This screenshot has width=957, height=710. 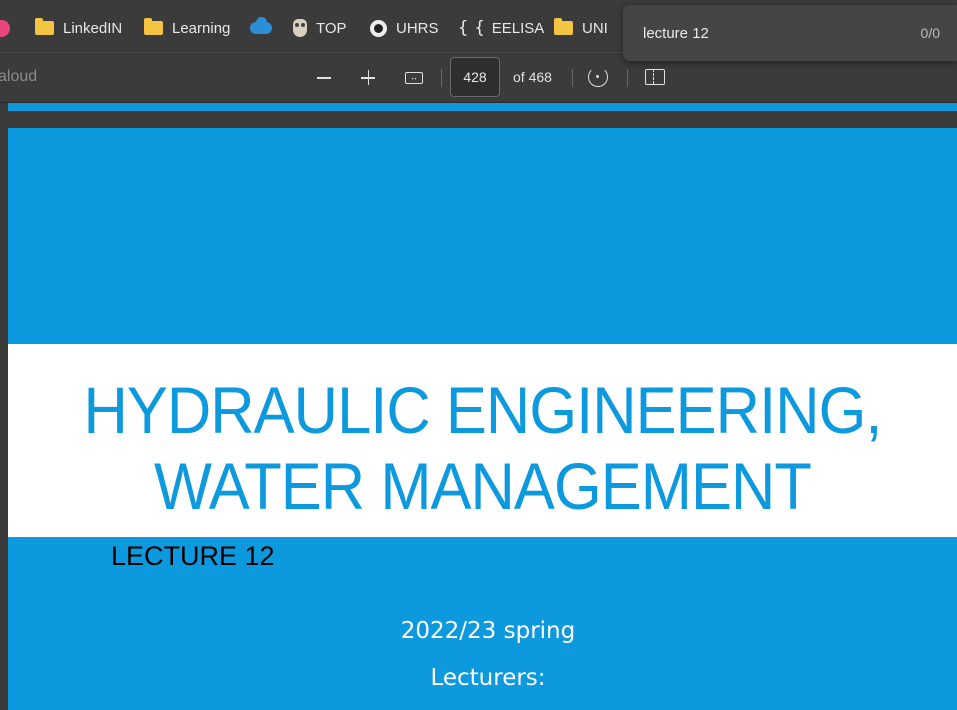 What do you see at coordinates (261, 25) in the screenshot?
I see `onedrive-cloud-icon` at bounding box center [261, 25].